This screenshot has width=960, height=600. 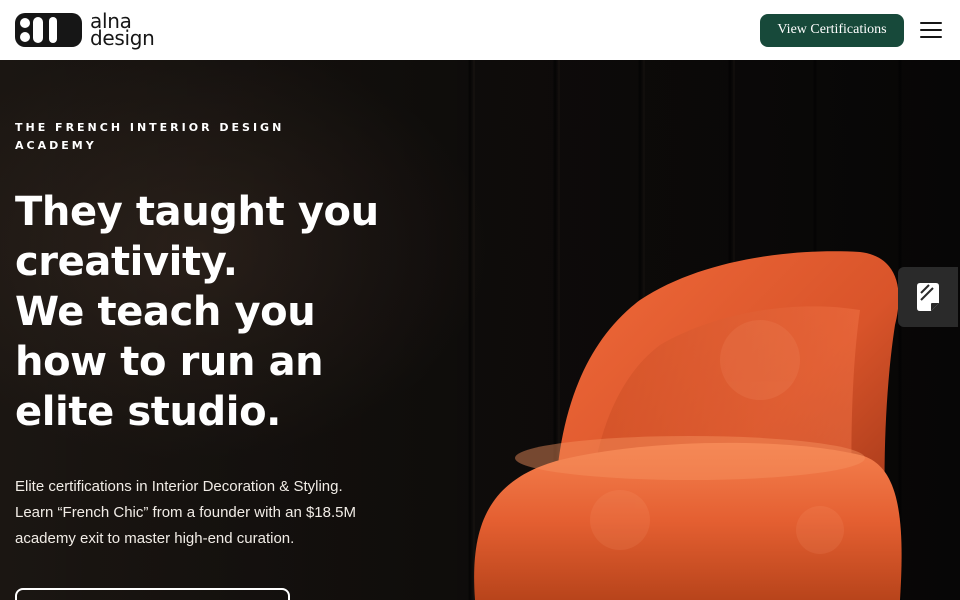 I want to click on brand-wordmark: alna design, so click(x=122, y=30).